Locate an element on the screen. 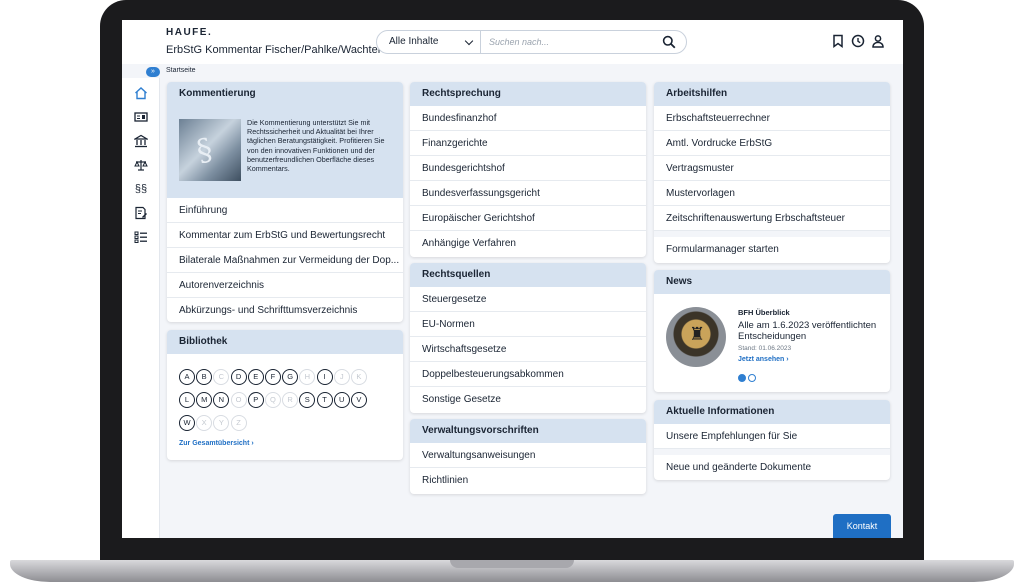 The width and height of the screenshot is (1024, 586). arbeitshilfen-item: Mustervorlagen is located at coordinates (772, 193).